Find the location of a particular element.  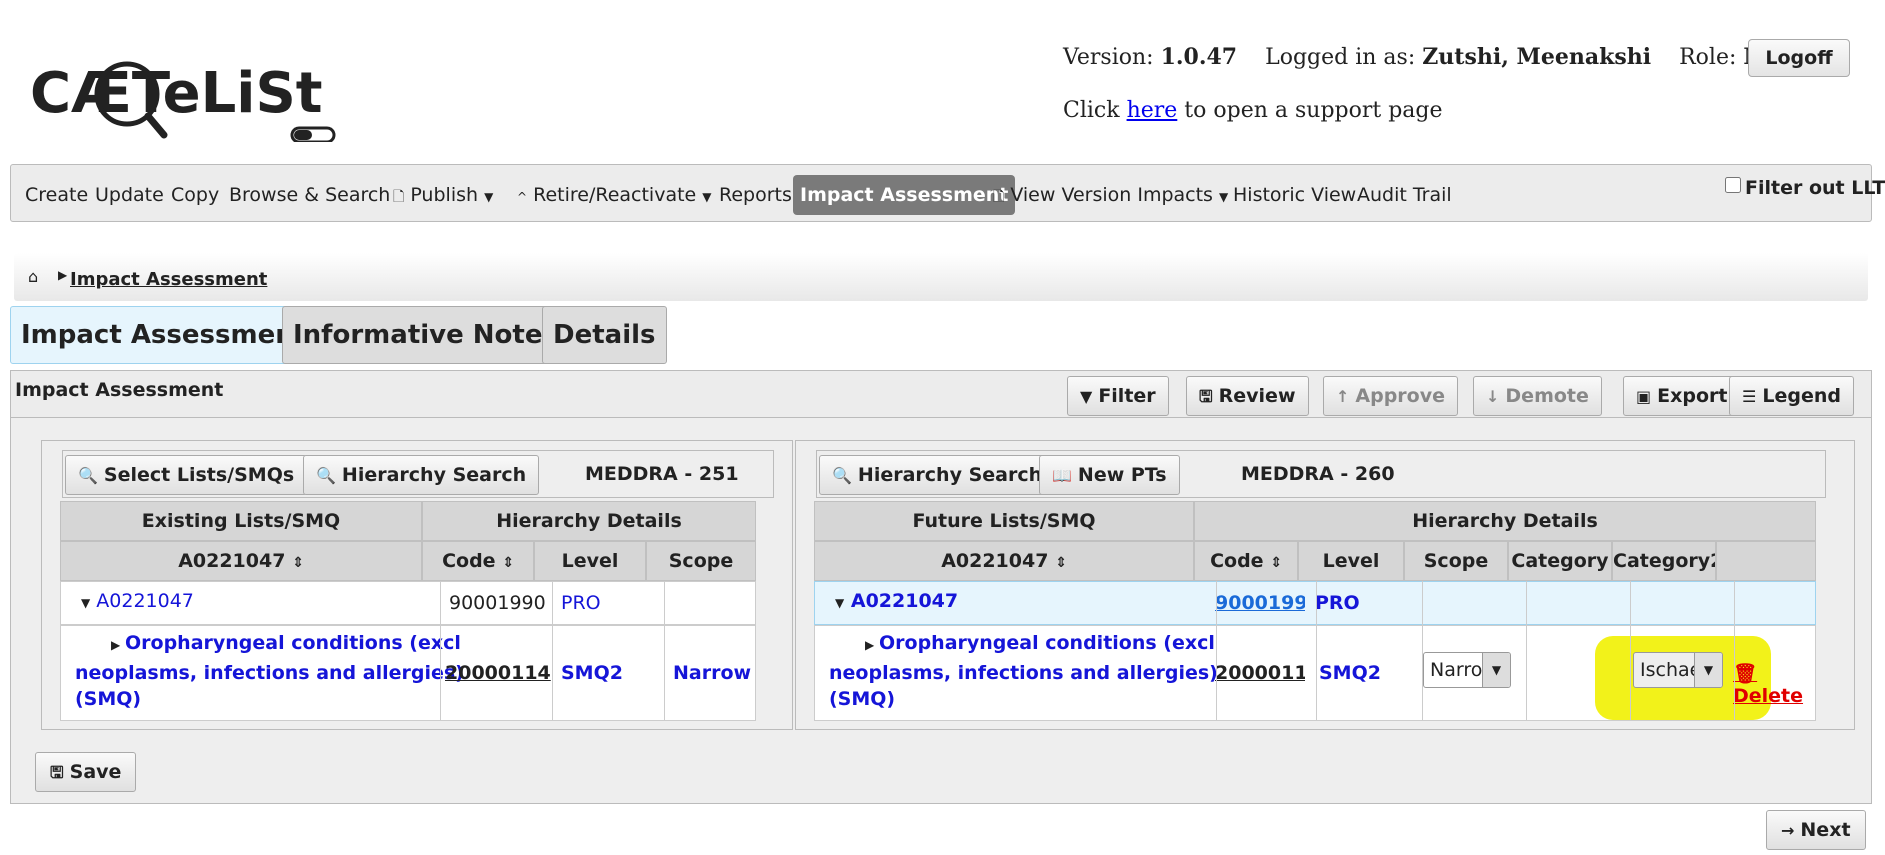

review-button: 🖫 Review is located at coordinates (1247, 396).